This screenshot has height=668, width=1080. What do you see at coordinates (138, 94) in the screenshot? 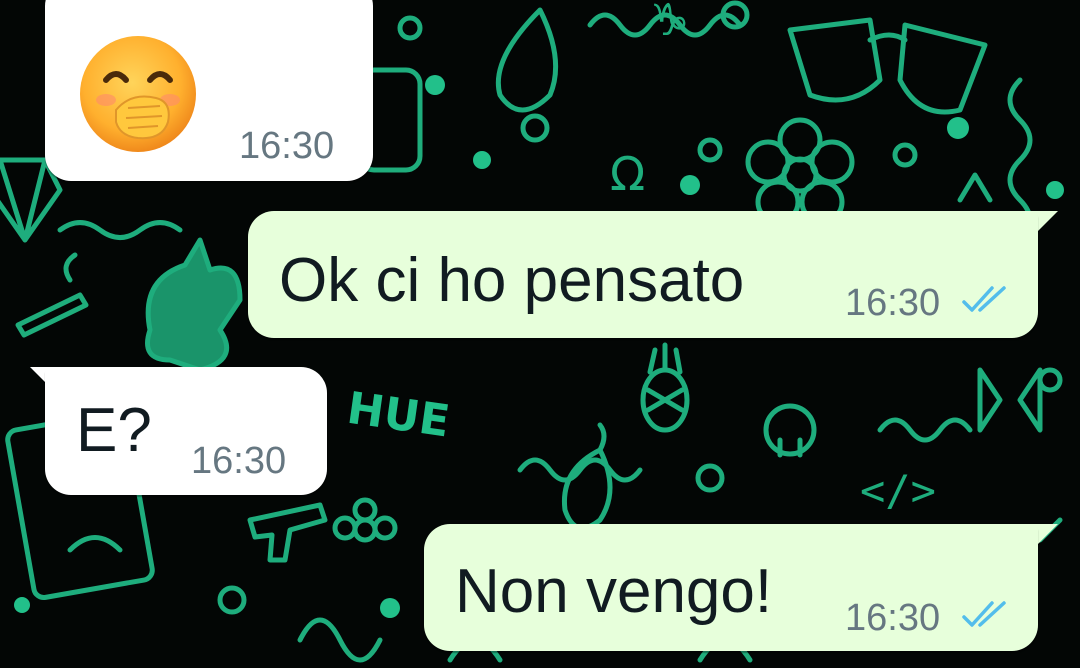
I see `face-with-hand-over-mouth-icon` at bounding box center [138, 94].